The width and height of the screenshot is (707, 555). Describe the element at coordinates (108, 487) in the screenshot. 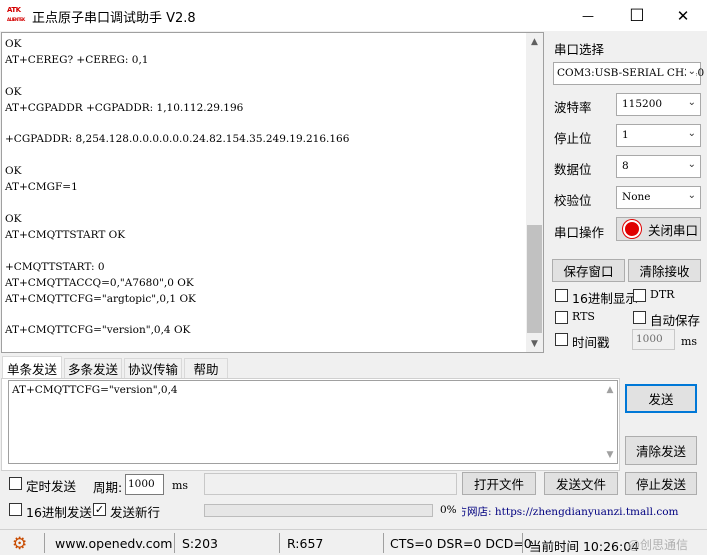

I see `period-label: 周期:` at that location.